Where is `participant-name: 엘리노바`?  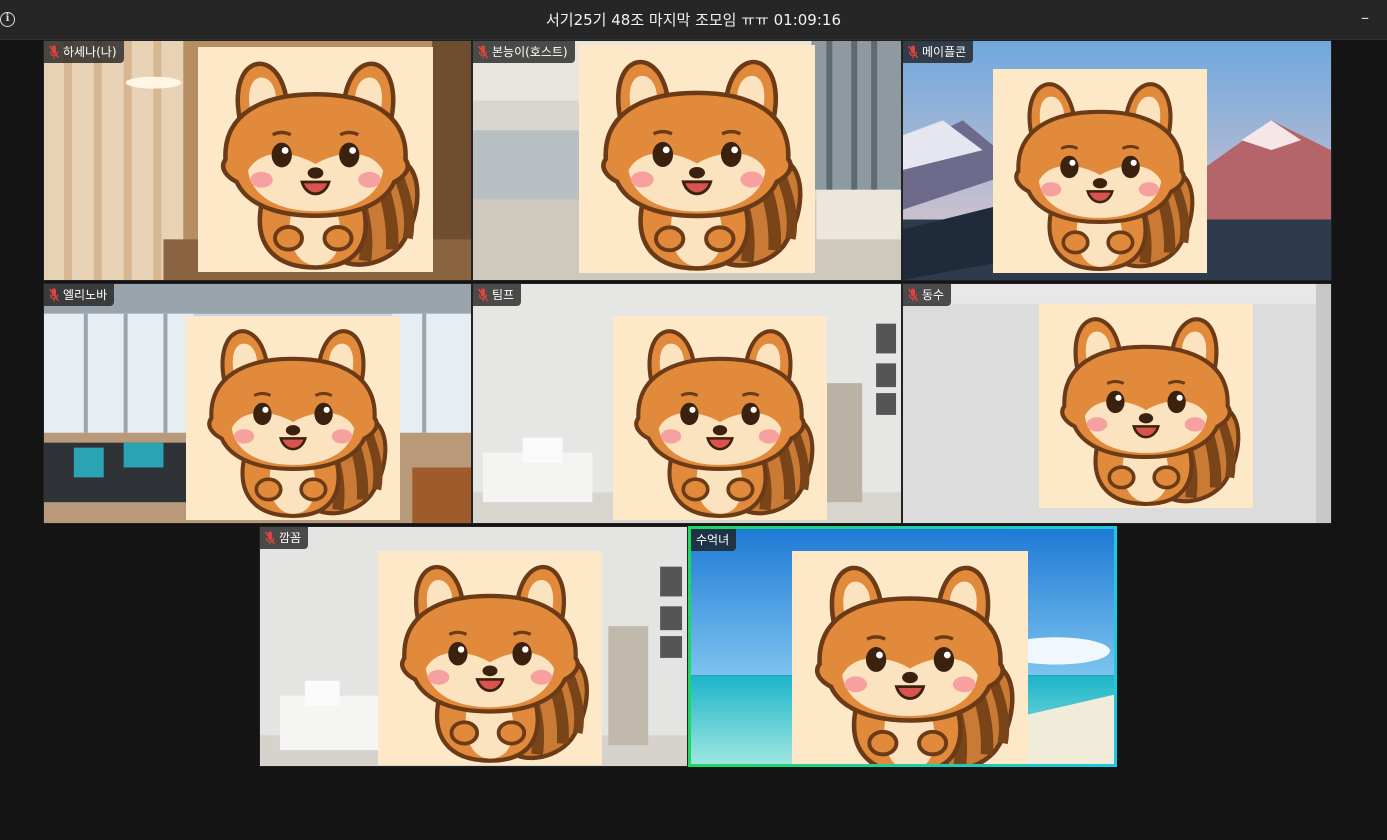
participant-name: 엘리노바 is located at coordinates (85, 295).